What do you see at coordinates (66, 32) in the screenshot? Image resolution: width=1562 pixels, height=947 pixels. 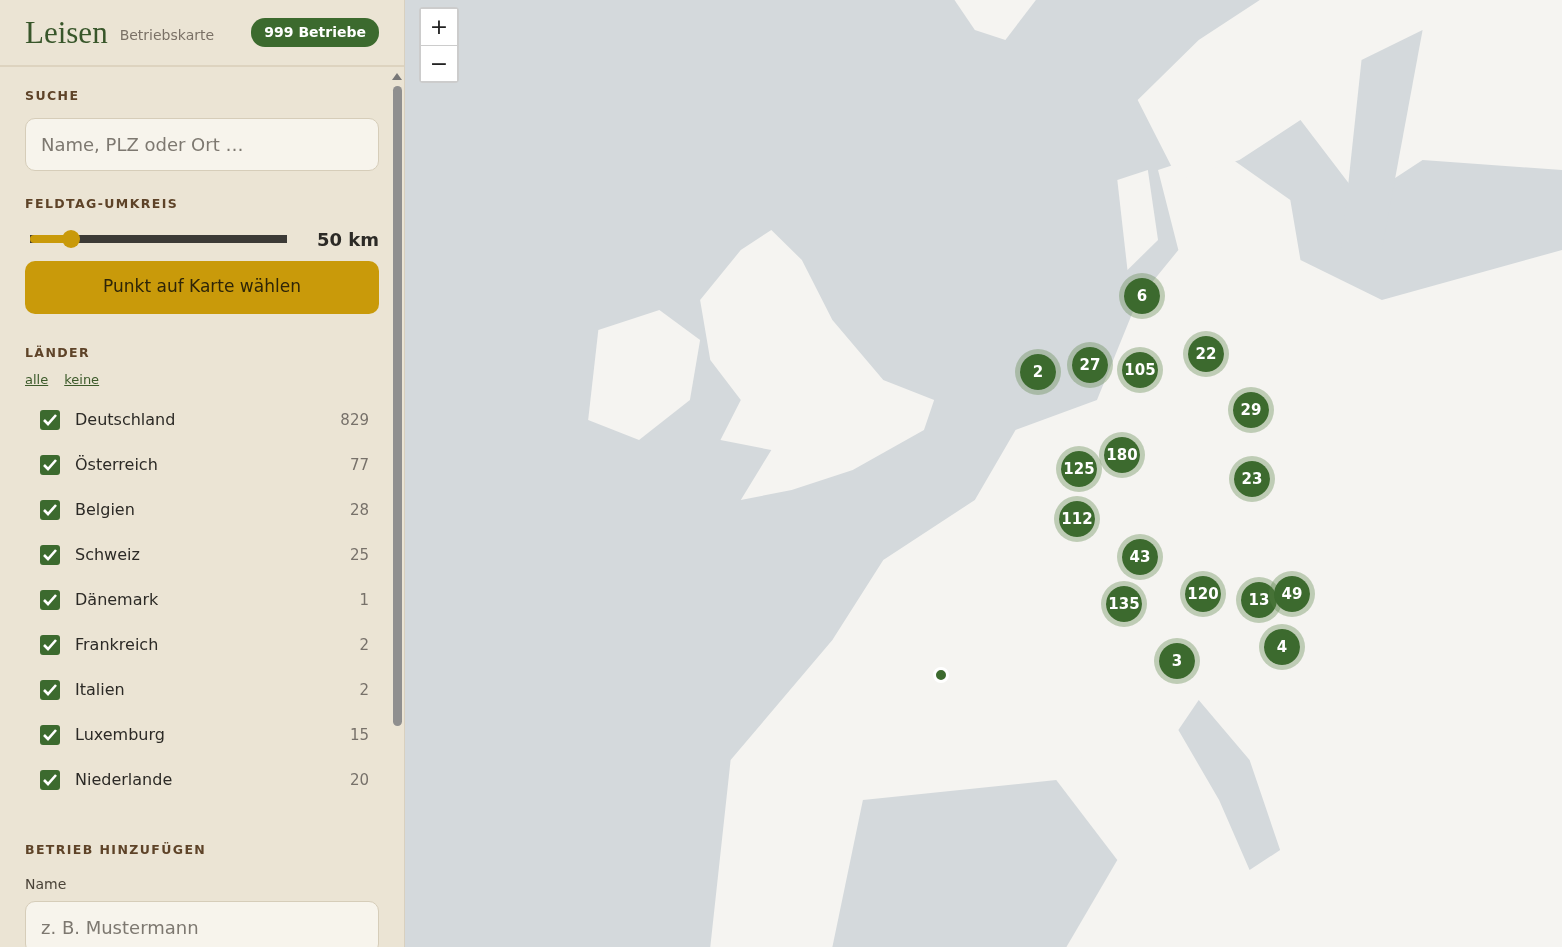 I see `app-logo: Leisen` at bounding box center [66, 32].